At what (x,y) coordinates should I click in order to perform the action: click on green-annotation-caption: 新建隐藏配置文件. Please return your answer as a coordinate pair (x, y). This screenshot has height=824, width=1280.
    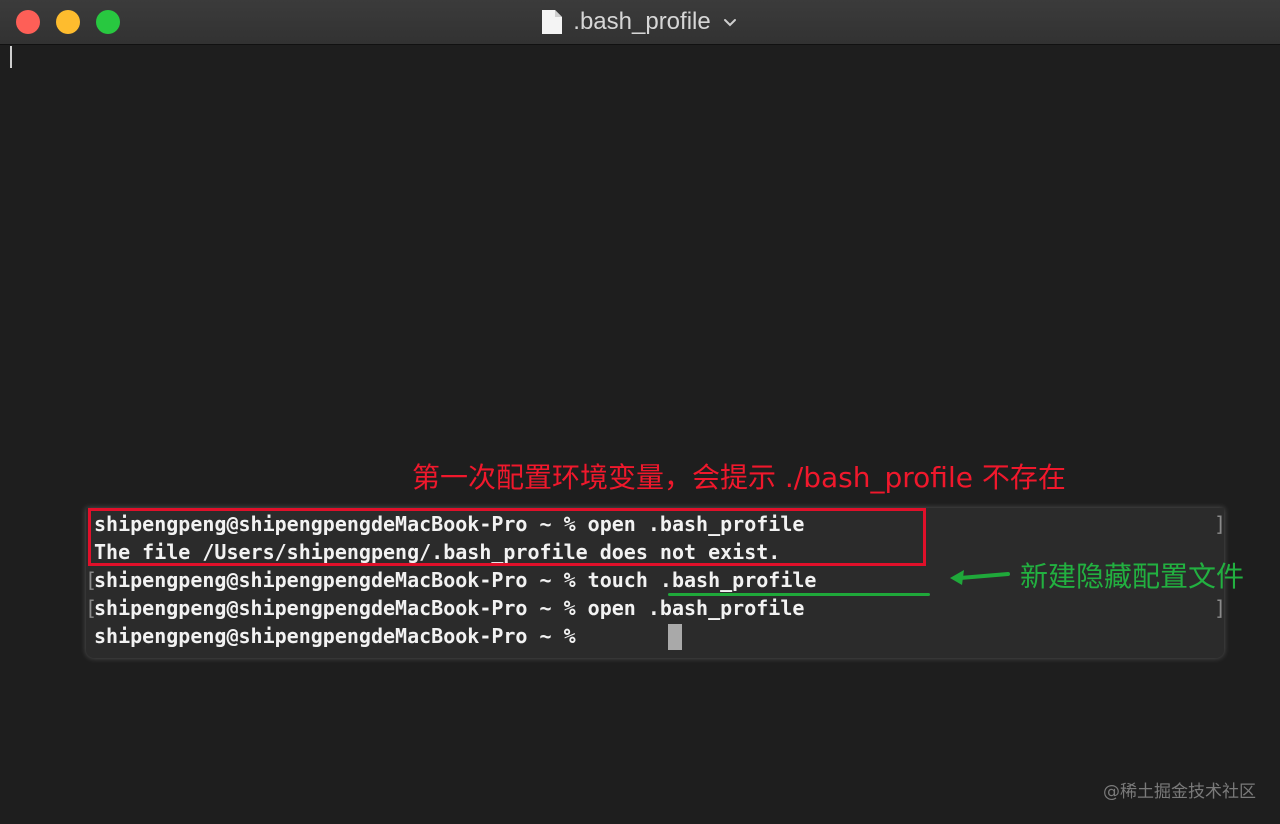
    Looking at the image, I should click on (1132, 576).